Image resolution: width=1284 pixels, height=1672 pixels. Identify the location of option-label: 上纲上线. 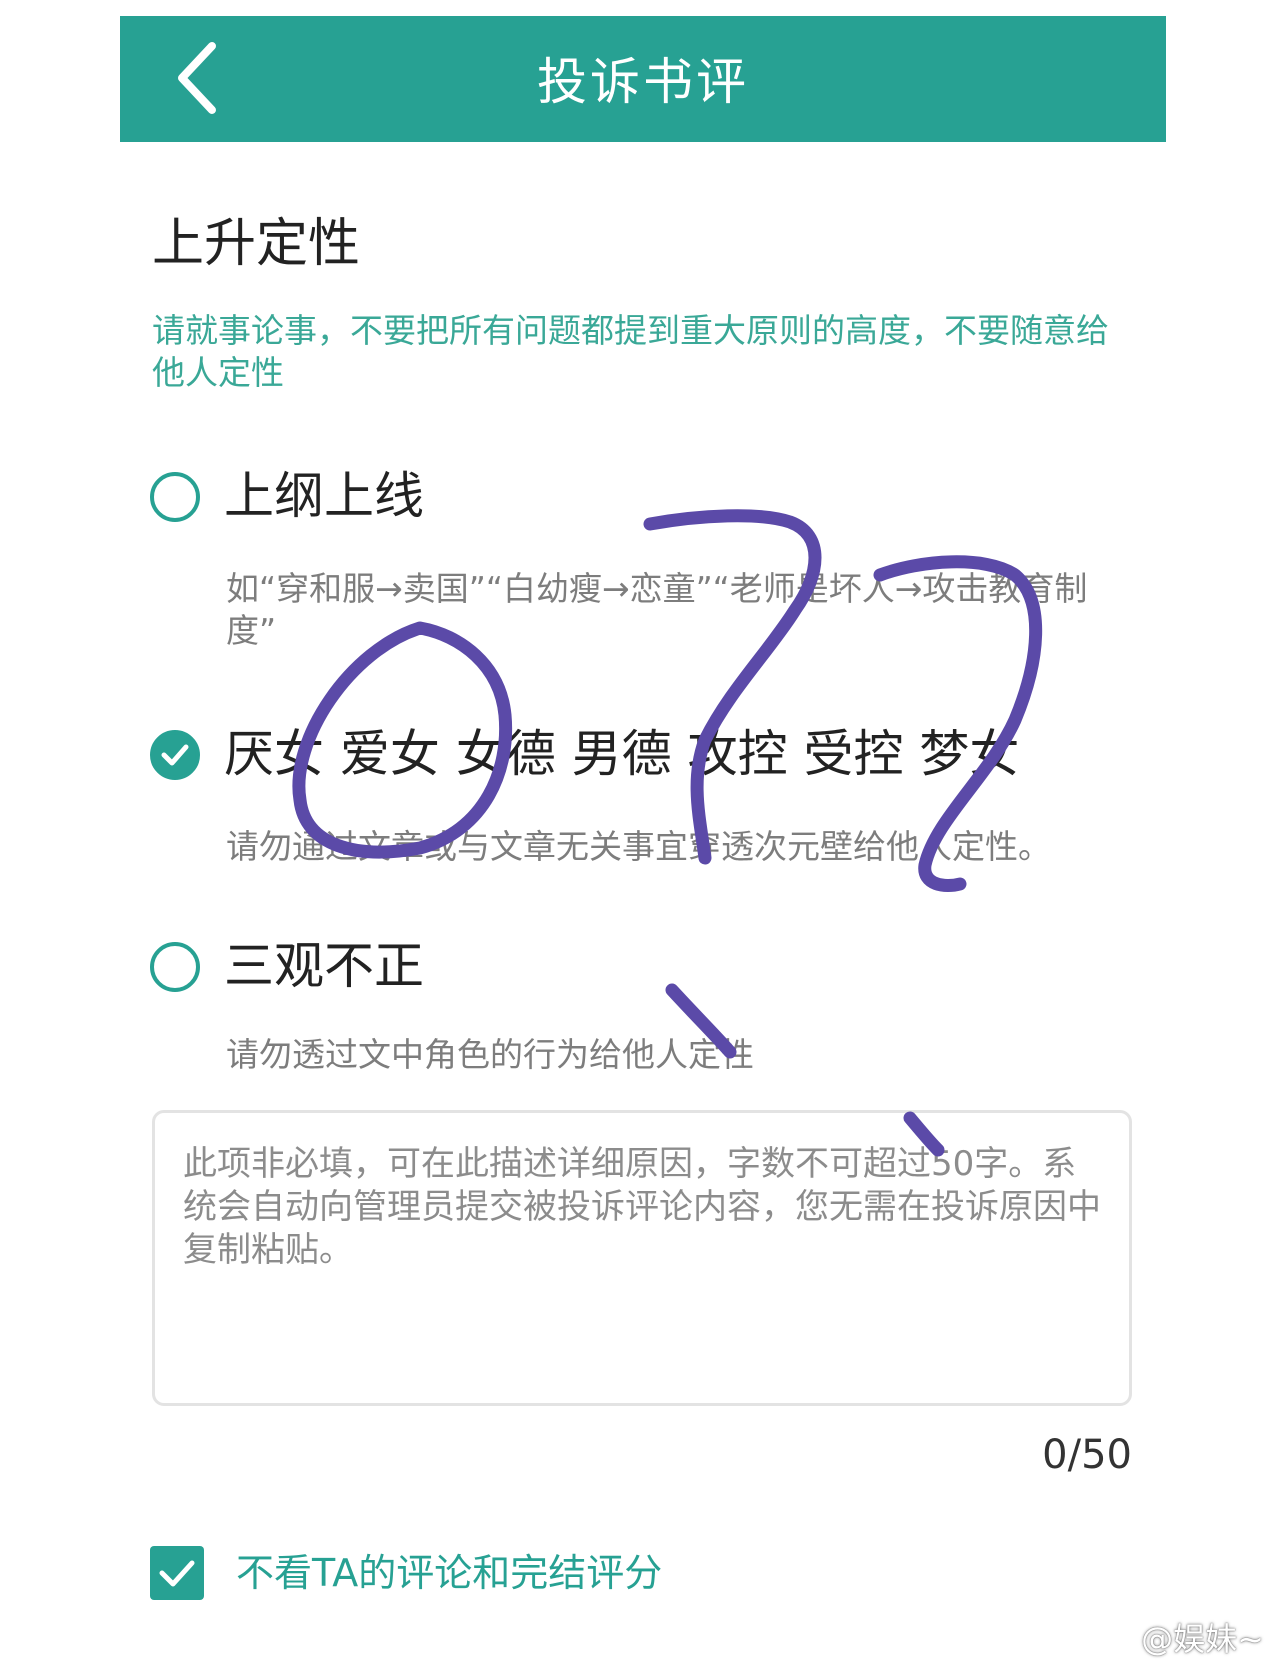
(324, 496).